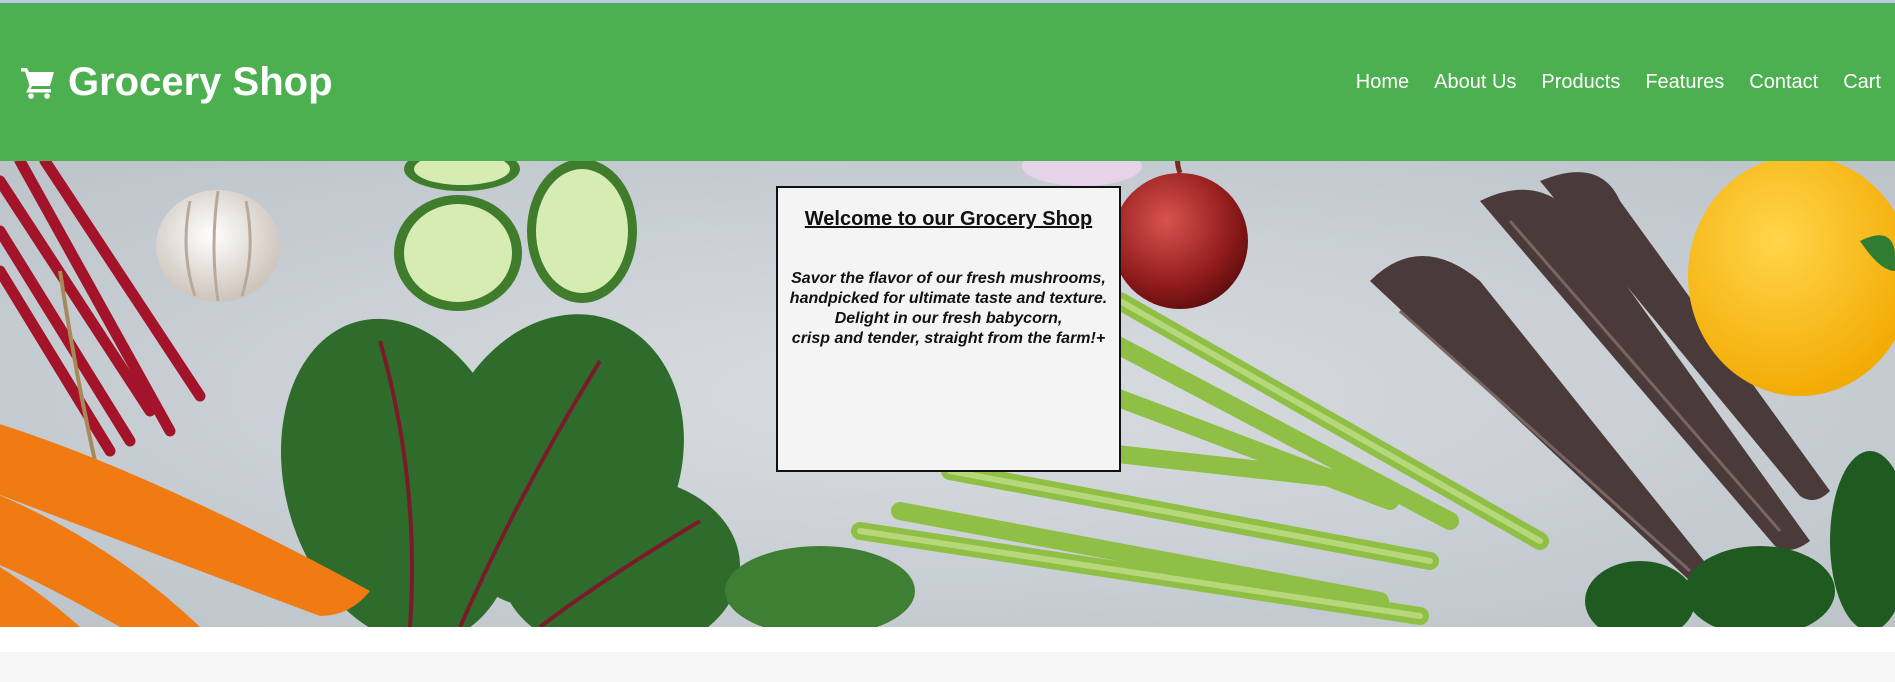 This screenshot has height=682, width=1895. I want to click on welcome-line: Delight in our fresh babycorn,, so click(948, 318).